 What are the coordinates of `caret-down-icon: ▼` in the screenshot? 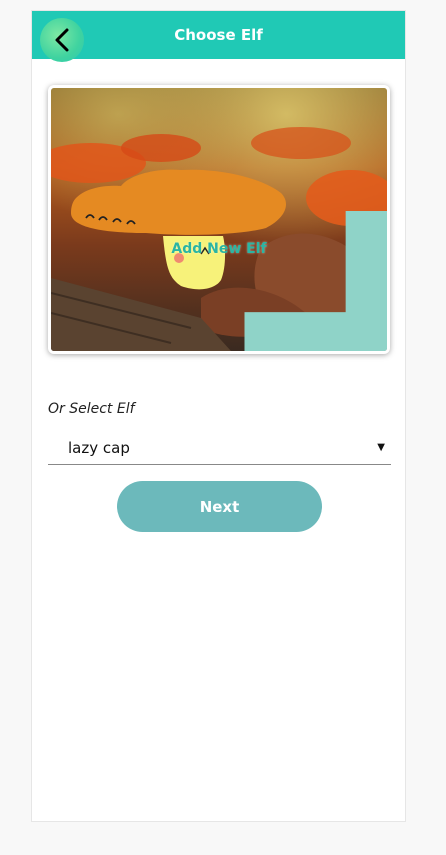 It's located at (381, 447).